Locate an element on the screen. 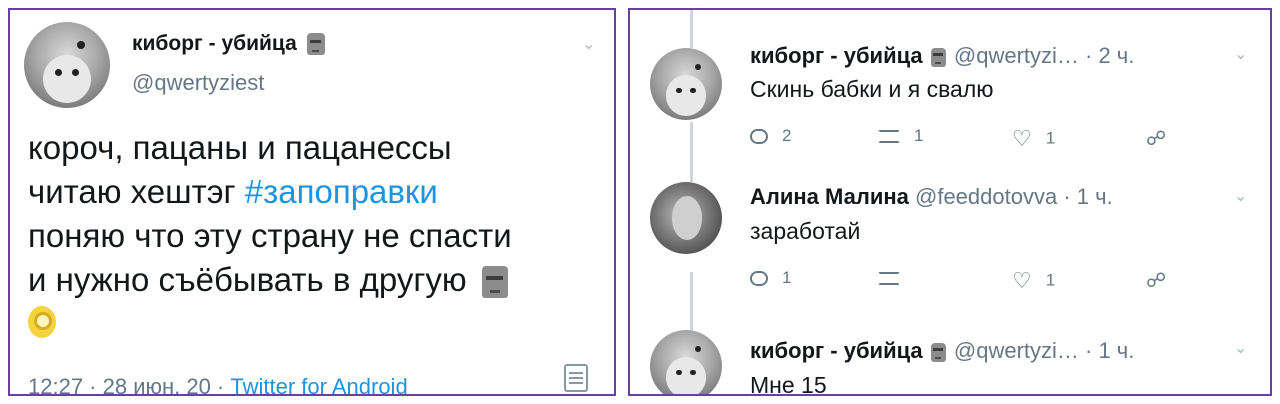 The height and width of the screenshot is (404, 1280). author-handle-time: @feeddotovva · 1 ч. is located at coordinates (1011, 196).